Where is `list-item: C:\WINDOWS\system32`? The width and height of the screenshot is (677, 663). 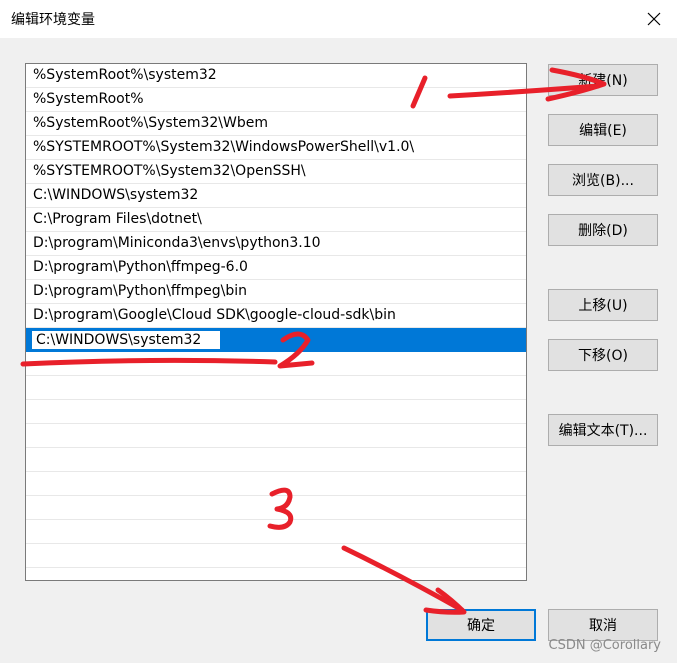 list-item: C:\WINDOWS\system32 is located at coordinates (276, 196).